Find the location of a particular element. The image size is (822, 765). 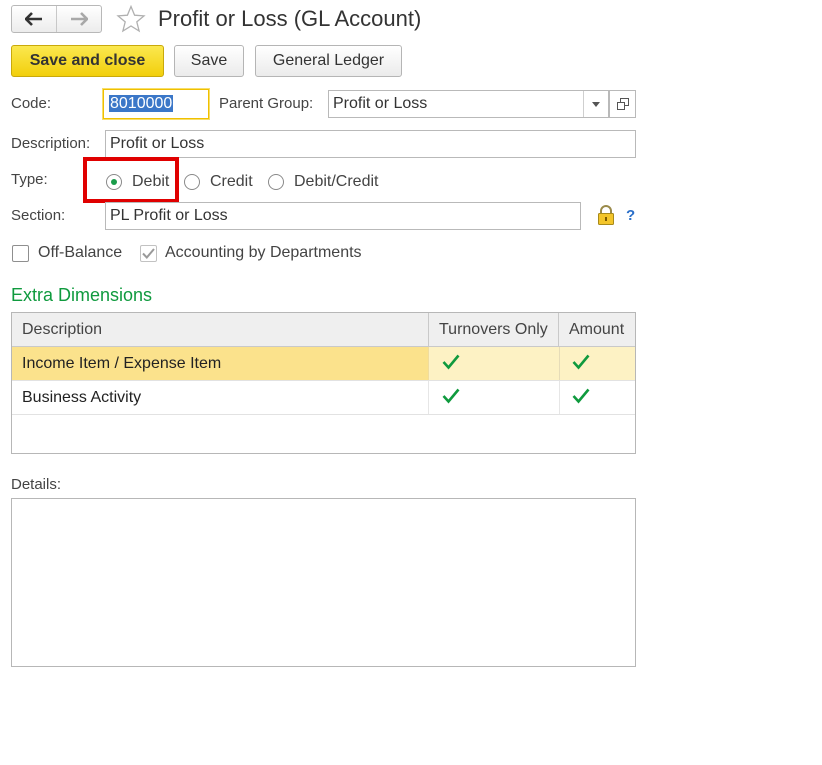

type-option-label: Credit is located at coordinates (231, 181).